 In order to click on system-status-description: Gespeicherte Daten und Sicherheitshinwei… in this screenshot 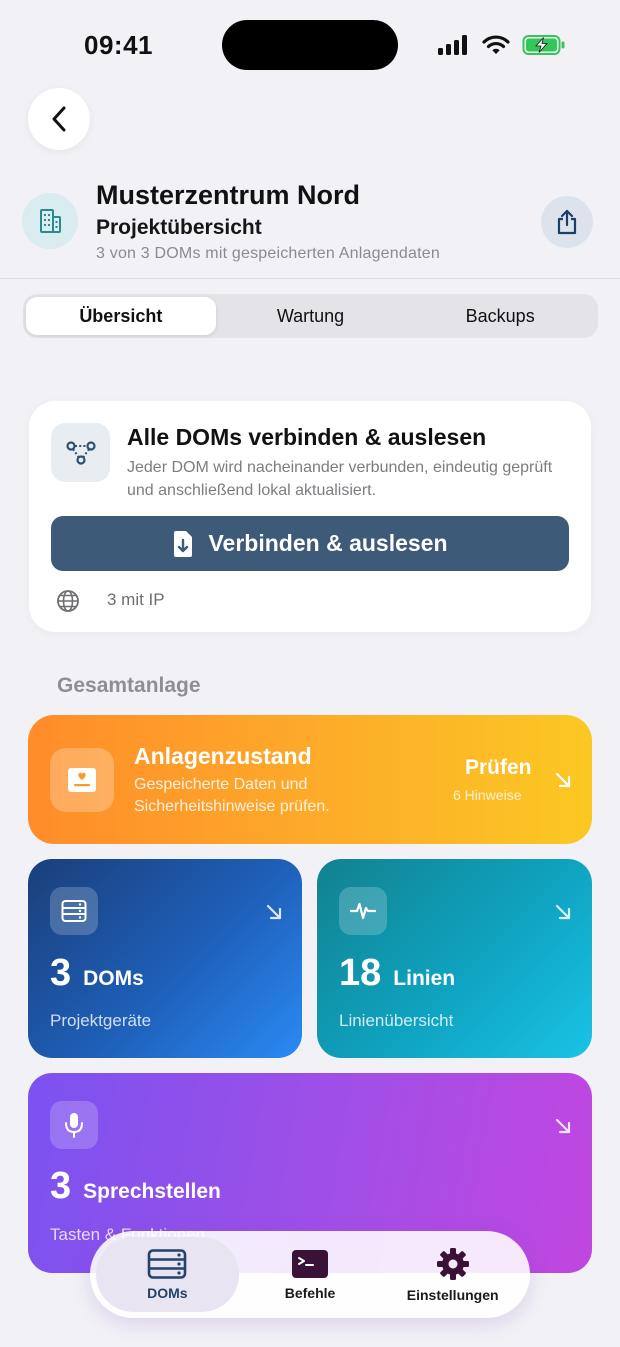, I will do `click(232, 795)`.